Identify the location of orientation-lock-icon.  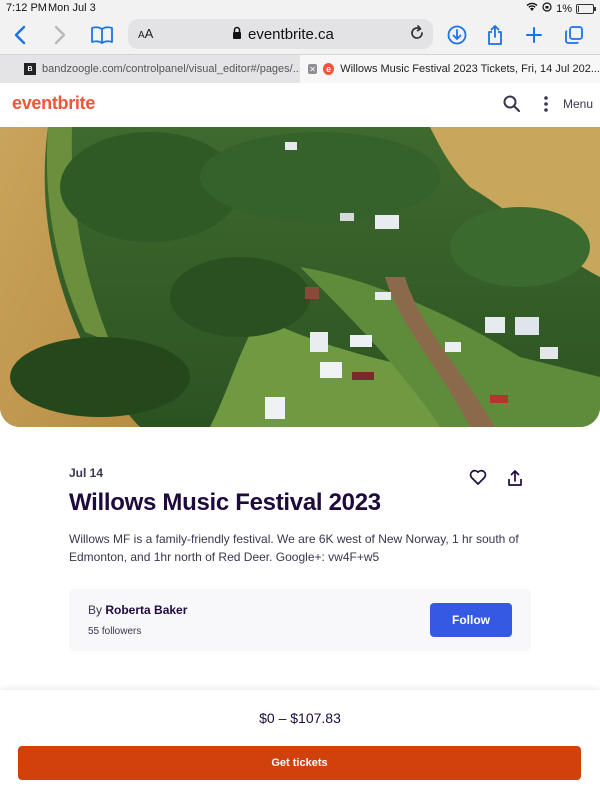
(547, 8).